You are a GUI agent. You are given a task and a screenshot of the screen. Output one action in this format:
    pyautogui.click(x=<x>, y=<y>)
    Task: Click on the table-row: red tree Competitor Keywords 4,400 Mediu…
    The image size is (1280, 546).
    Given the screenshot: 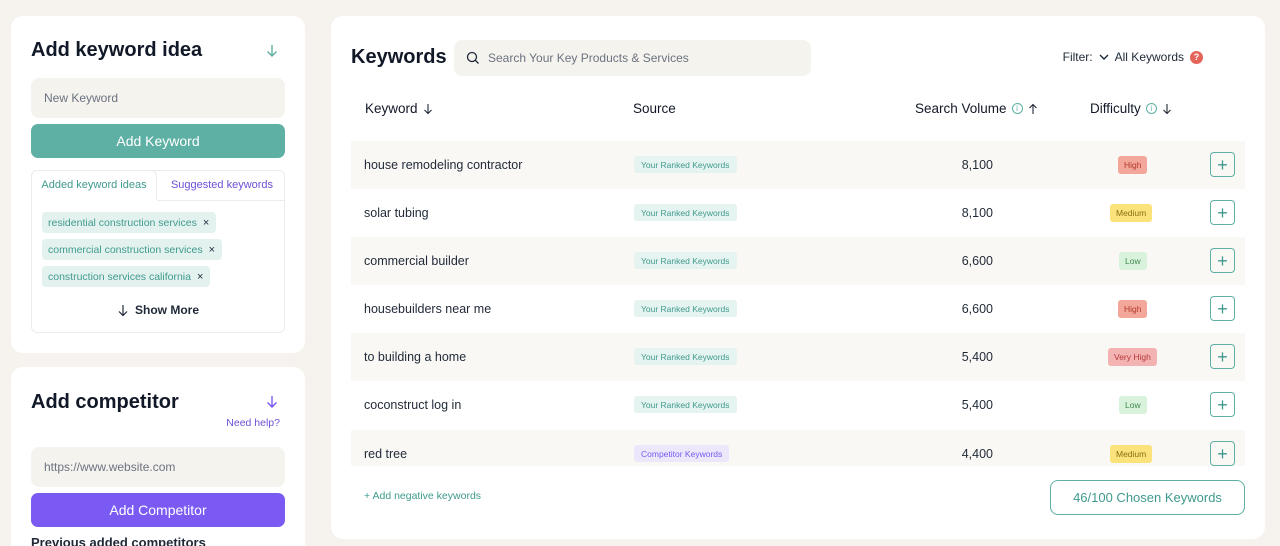 What is the action you would take?
    pyautogui.click(x=798, y=448)
    